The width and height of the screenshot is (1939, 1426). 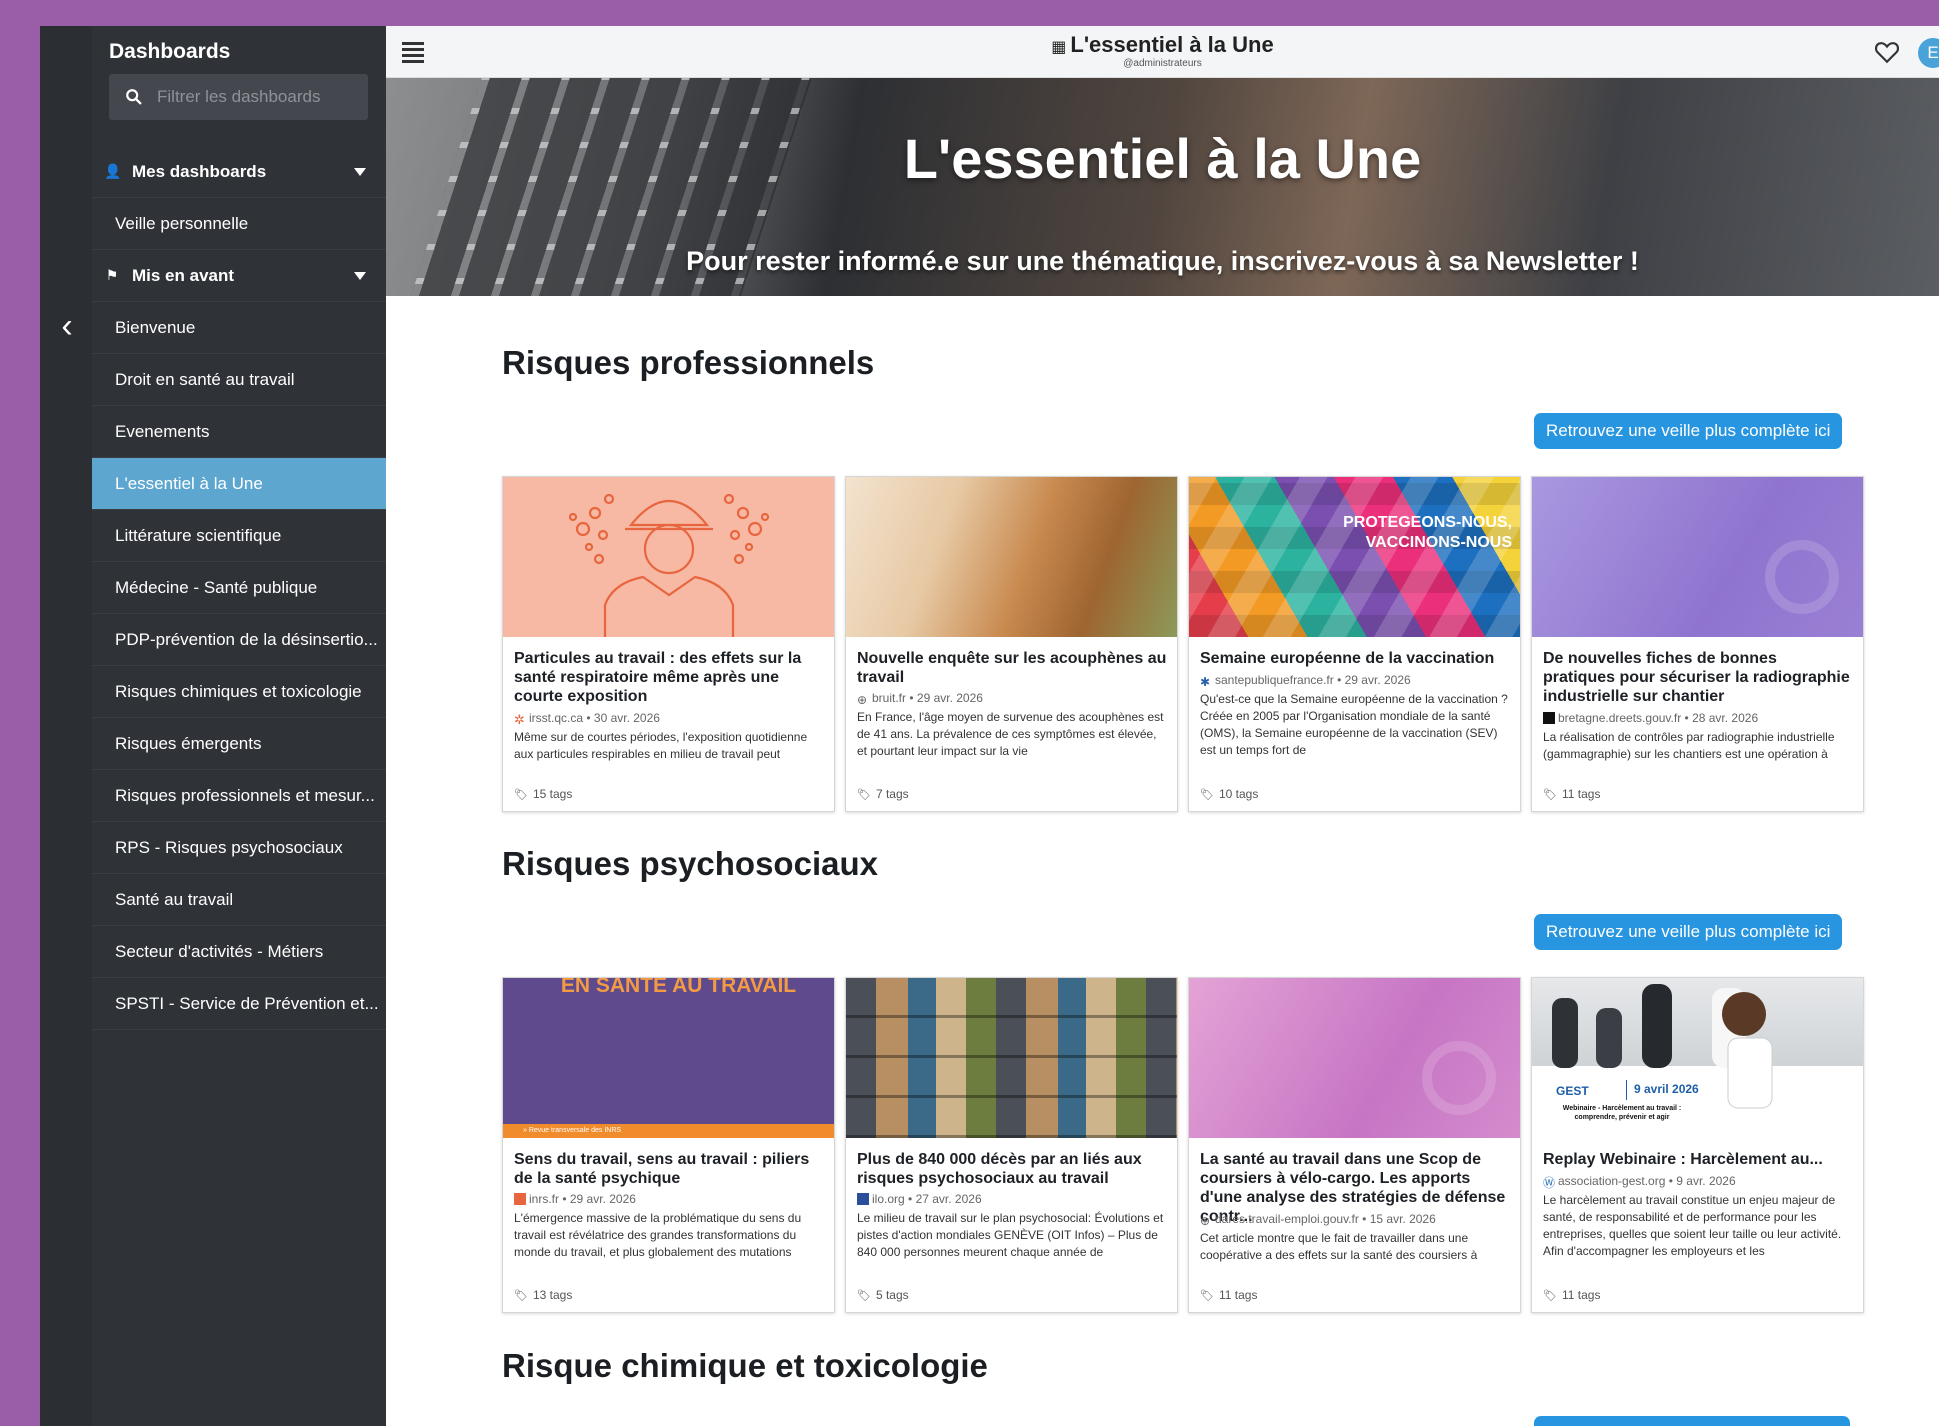 What do you see at coordinates (205, 379) in the screenshot?
I see `sidebar-item-label: Droit en santé au travail` at bounding box center [205, 379].